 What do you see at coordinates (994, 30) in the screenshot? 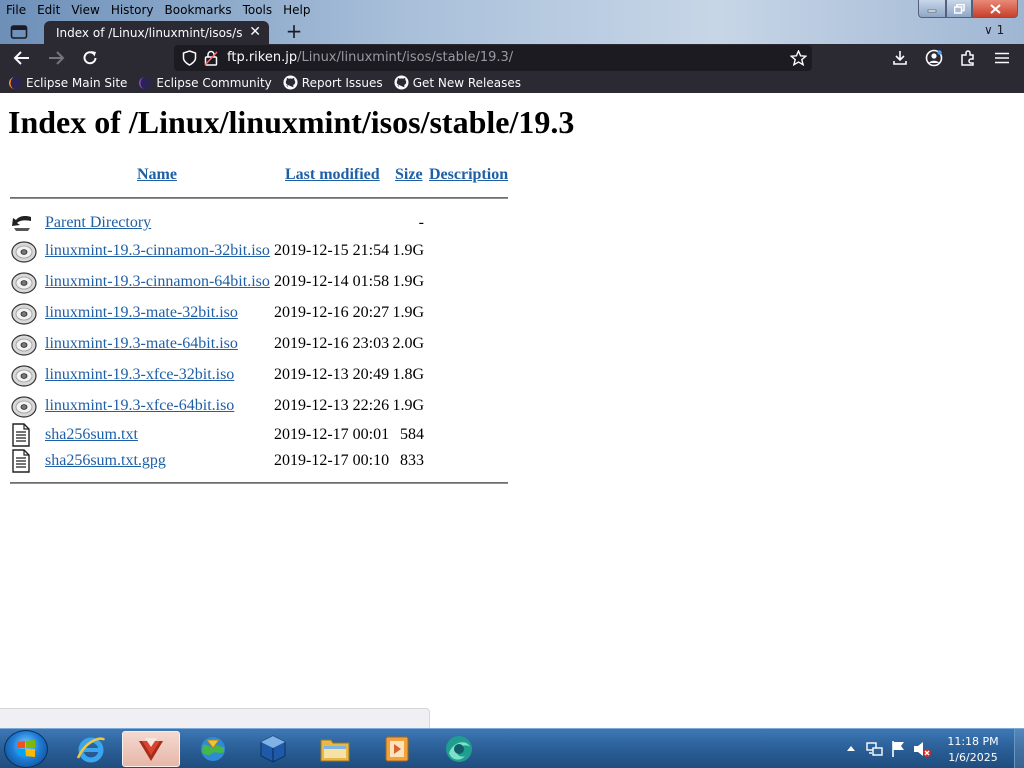
I see `list-all-tabs-button: ∨ 1` at bounding box center [994, 30].